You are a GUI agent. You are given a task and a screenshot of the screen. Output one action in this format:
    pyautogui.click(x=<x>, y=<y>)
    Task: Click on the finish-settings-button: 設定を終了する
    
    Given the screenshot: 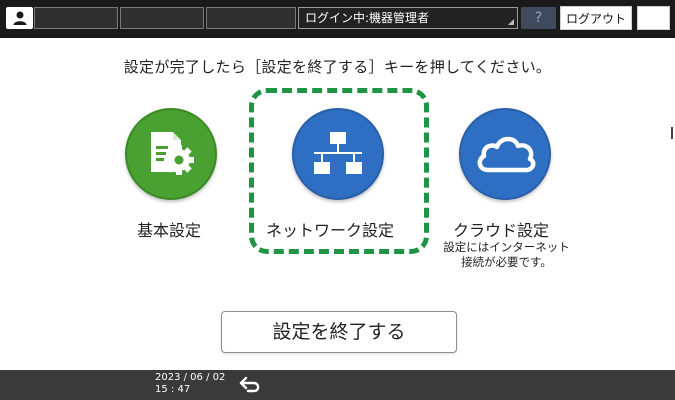 What is the action you would take?
    pyautogui.click(x=339, y=332)
    